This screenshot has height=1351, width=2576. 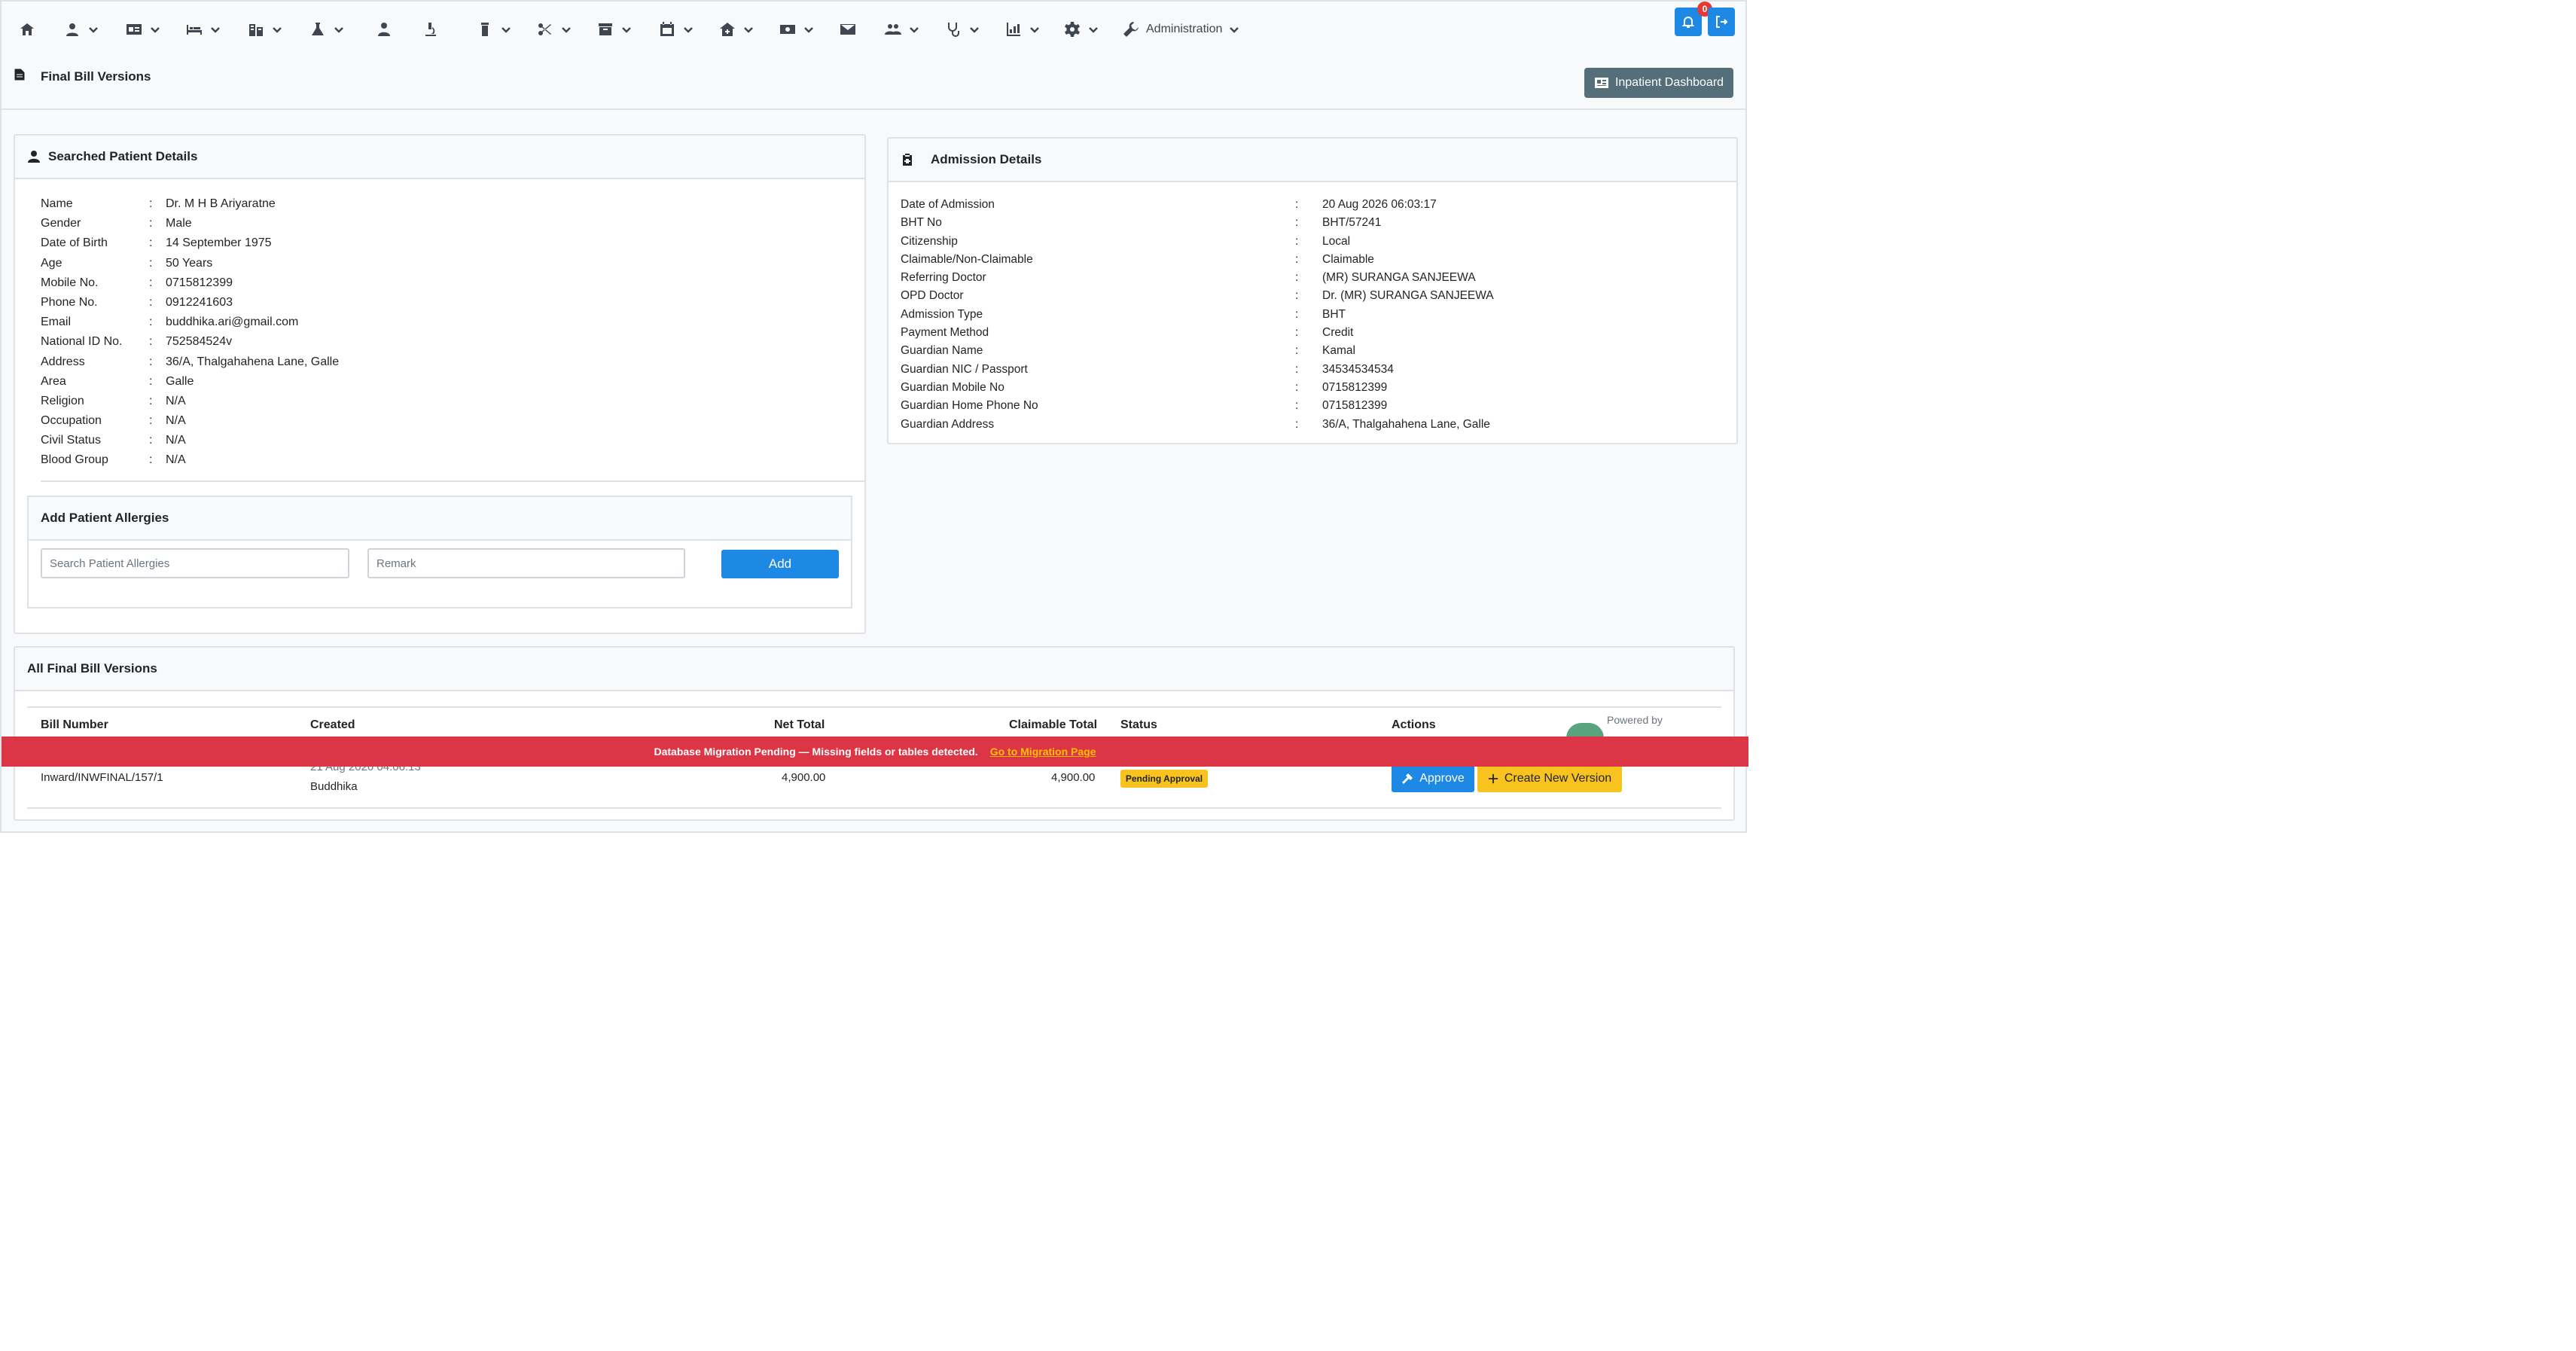 What do you see at coordinates (907, 160) in the screenshot?
I see `clipboard-icon` at bounding box center [907, 160].